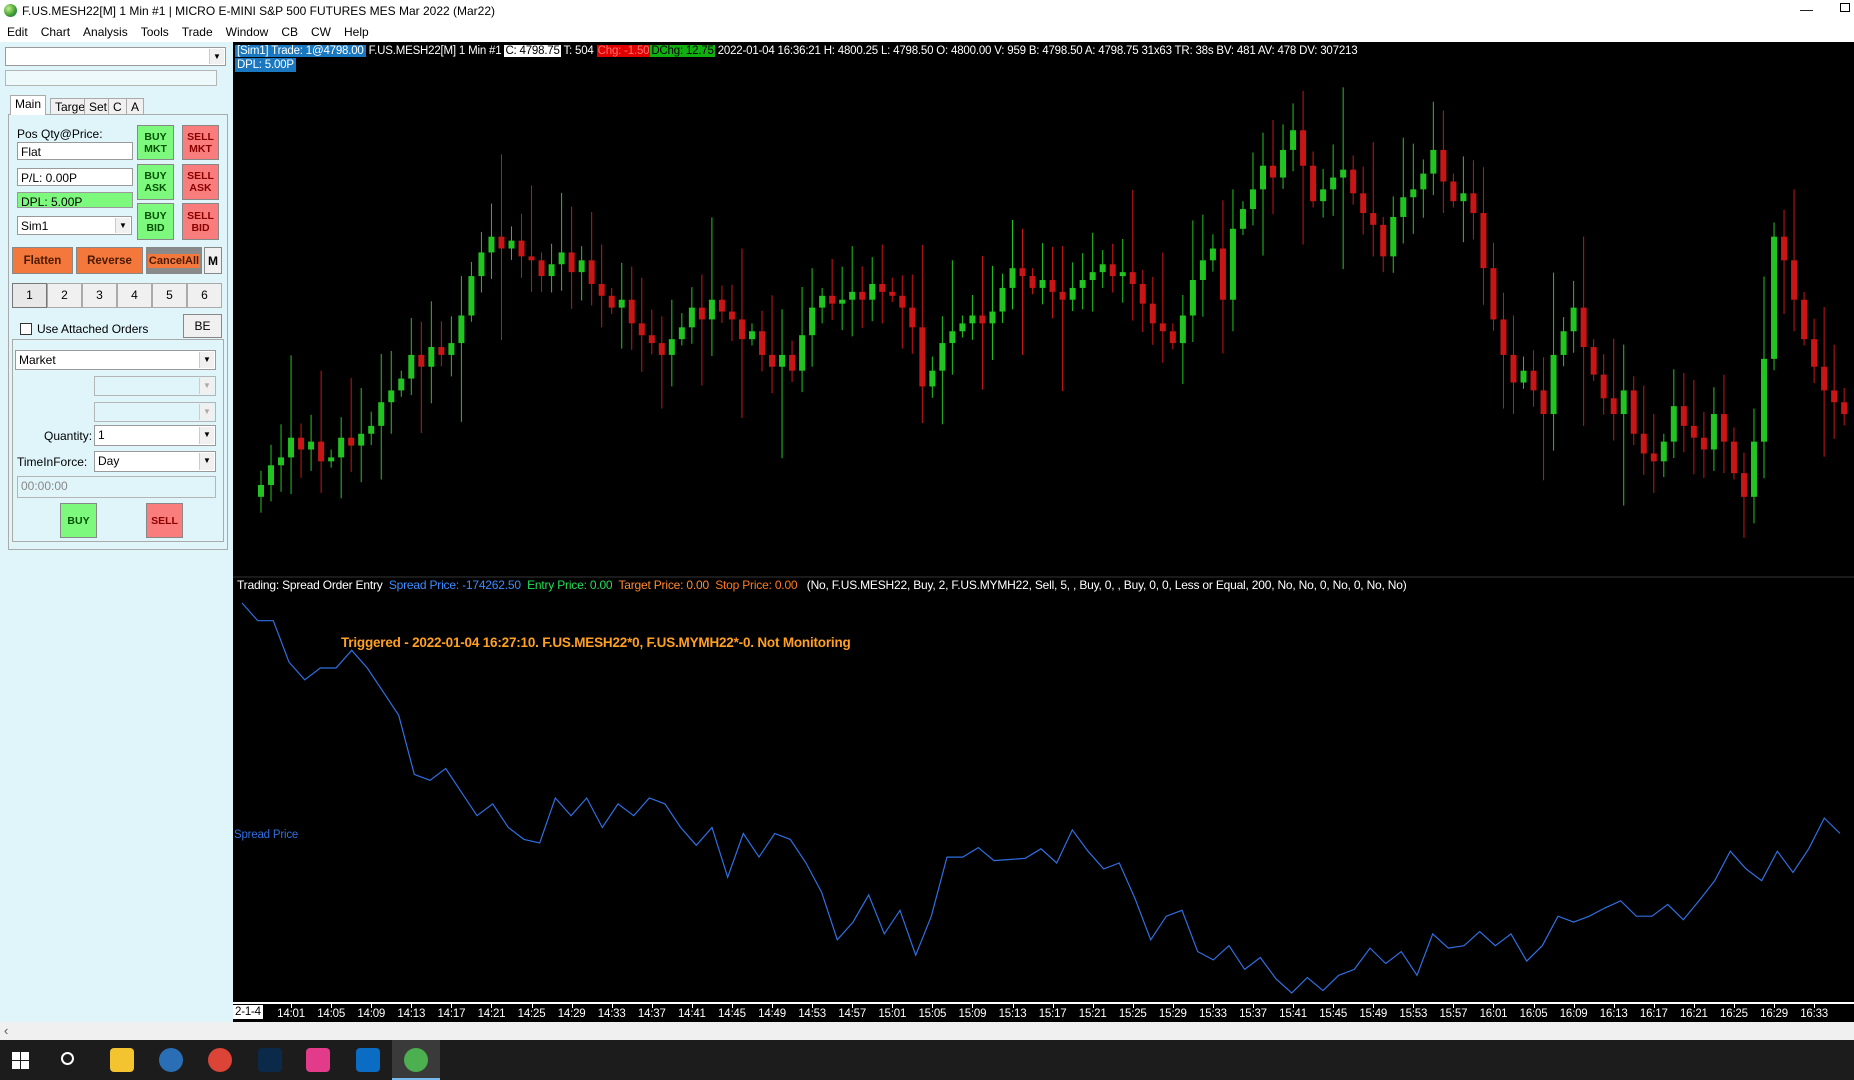 Image resolution: width=1854 pixels, height=1080 pixels. I want to click on tab-a: A, so click(135, 106).